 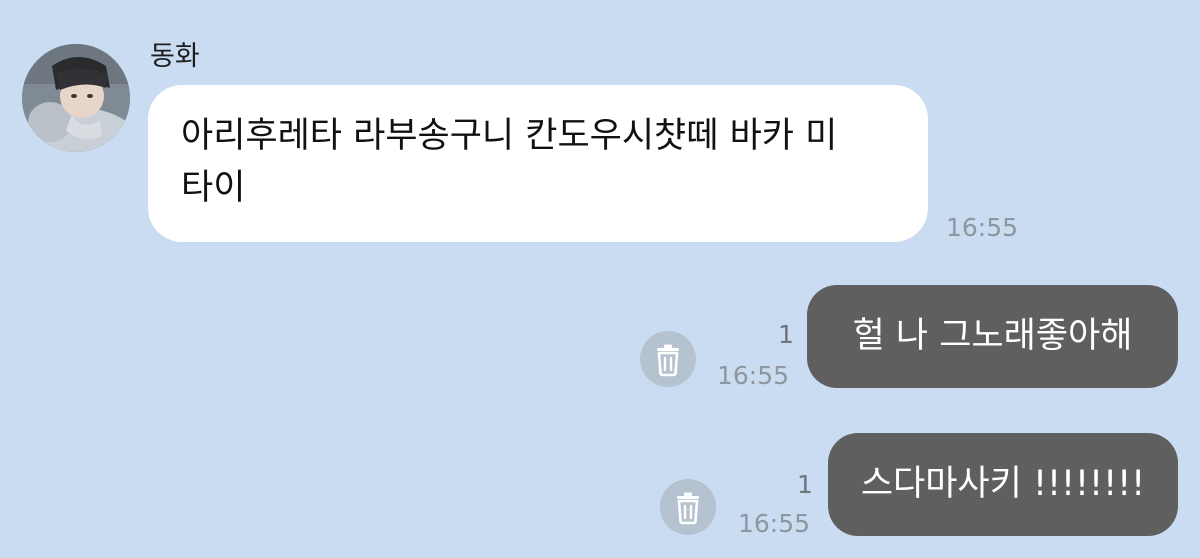 I want to click on sender-name: 동화, so click(x=175, y=56).